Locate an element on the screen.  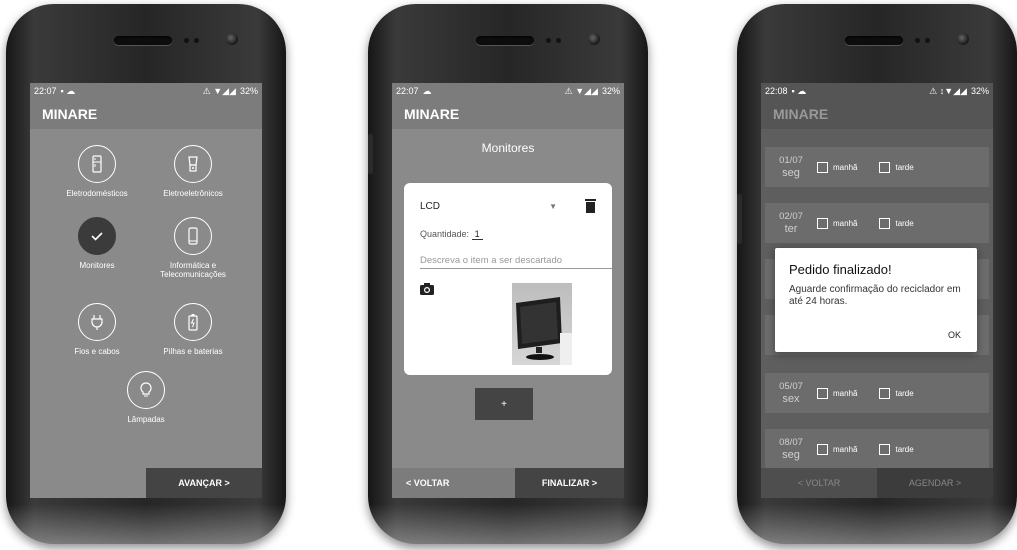
add-item-button: + is located at coordinates (504, 404).